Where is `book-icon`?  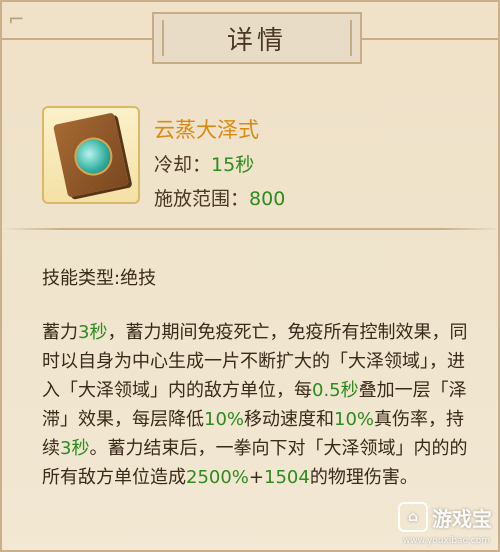 book-icon is located at coordinates (91, 155).